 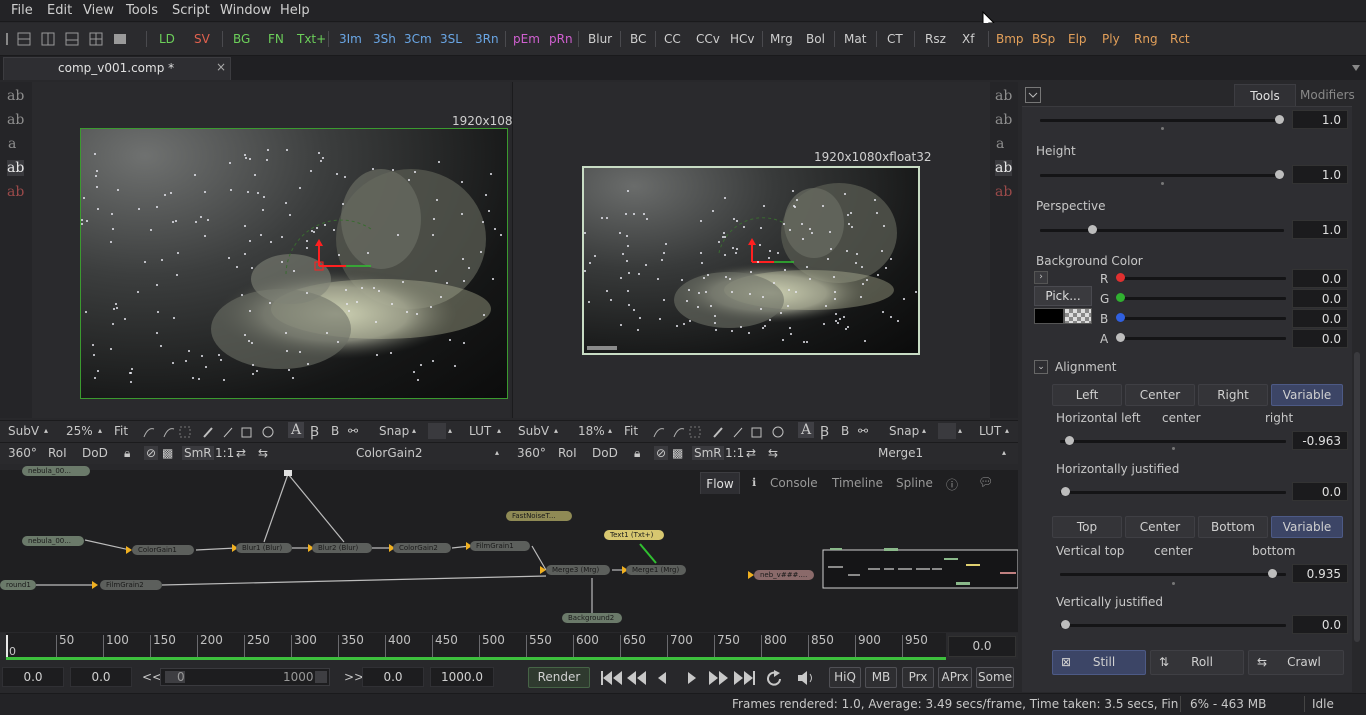 What do you see at coordinates (1033, 95) in the screenshot?
I see `panel-collapse-icon` at bounding box center [1033, 95].